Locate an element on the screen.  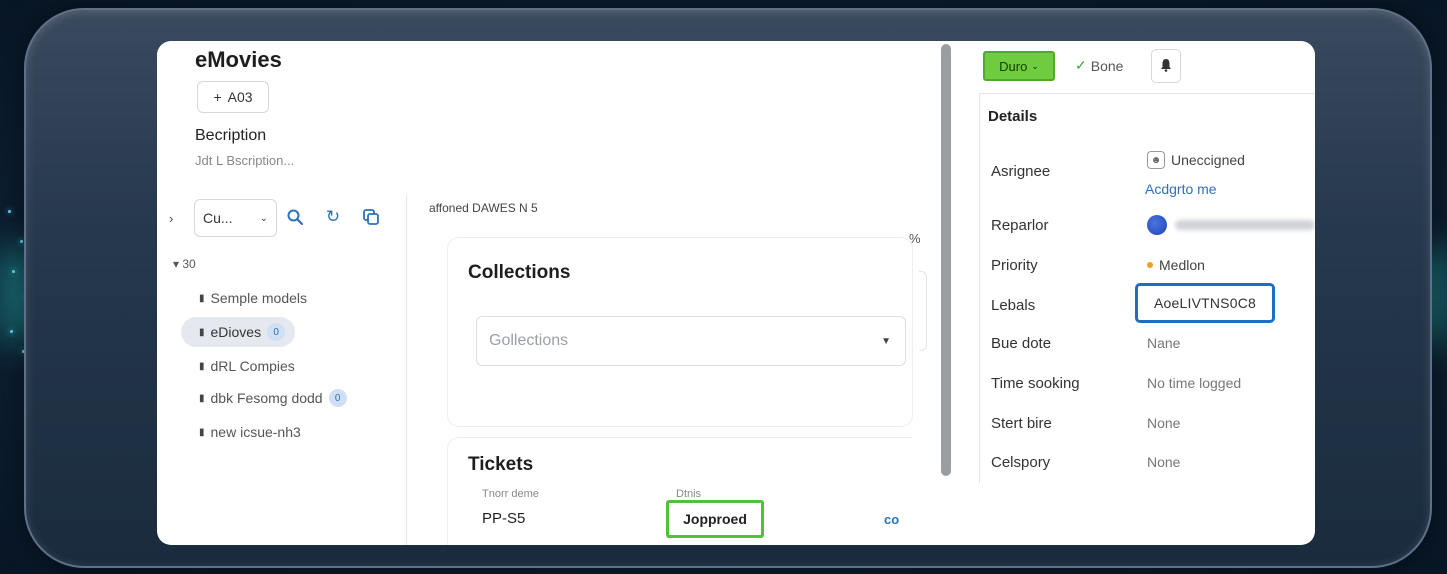
card-edge is located at coordinates (923, 311).